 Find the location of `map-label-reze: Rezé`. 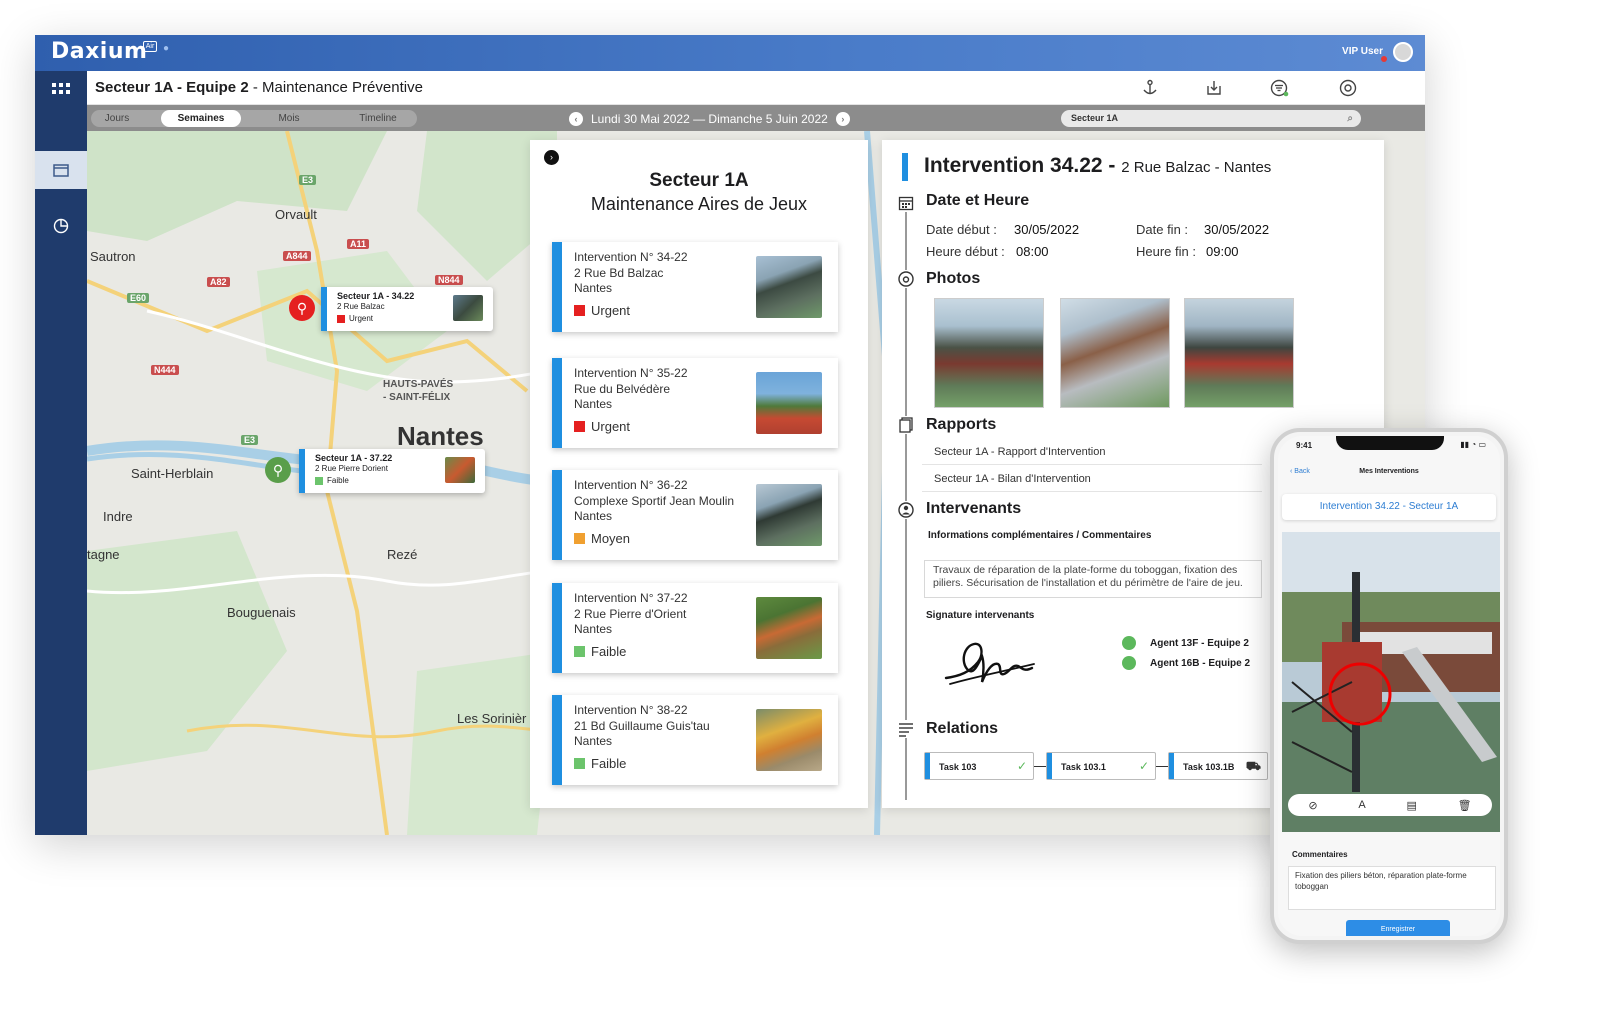

map-label-reze: Rezé is located at coordinates (402, 554).